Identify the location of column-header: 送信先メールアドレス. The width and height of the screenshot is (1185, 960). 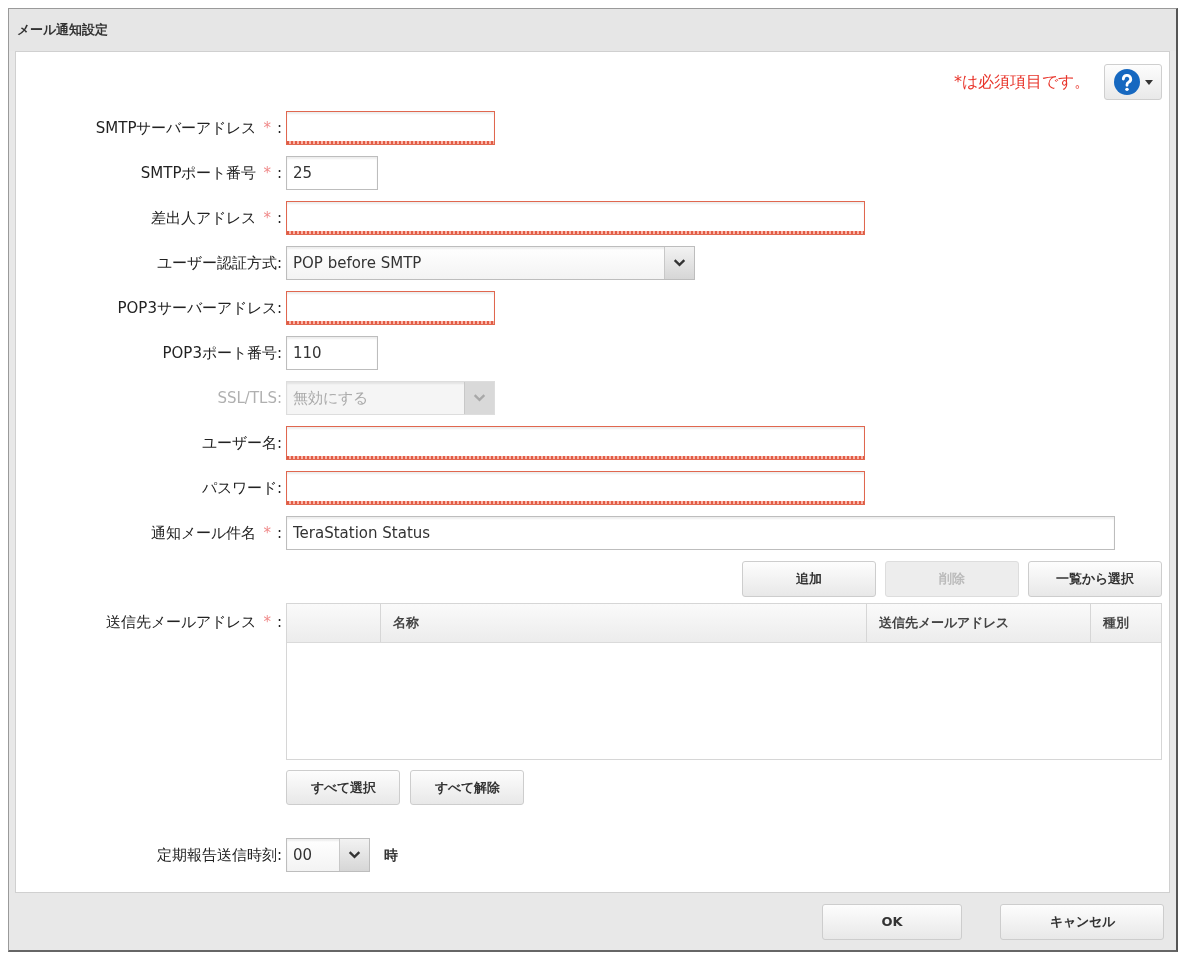
(979, 623).